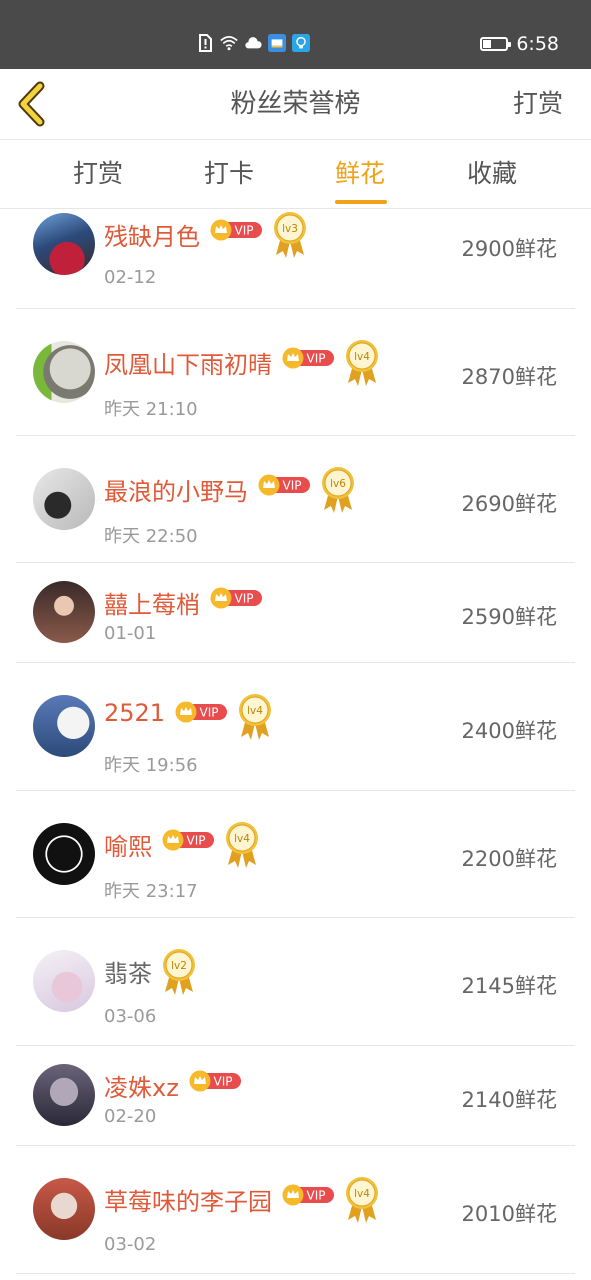 The width and height of the screenshot is (591, 1280). I want to click on flower-amount: 2690鲜花, so click(509, 504).